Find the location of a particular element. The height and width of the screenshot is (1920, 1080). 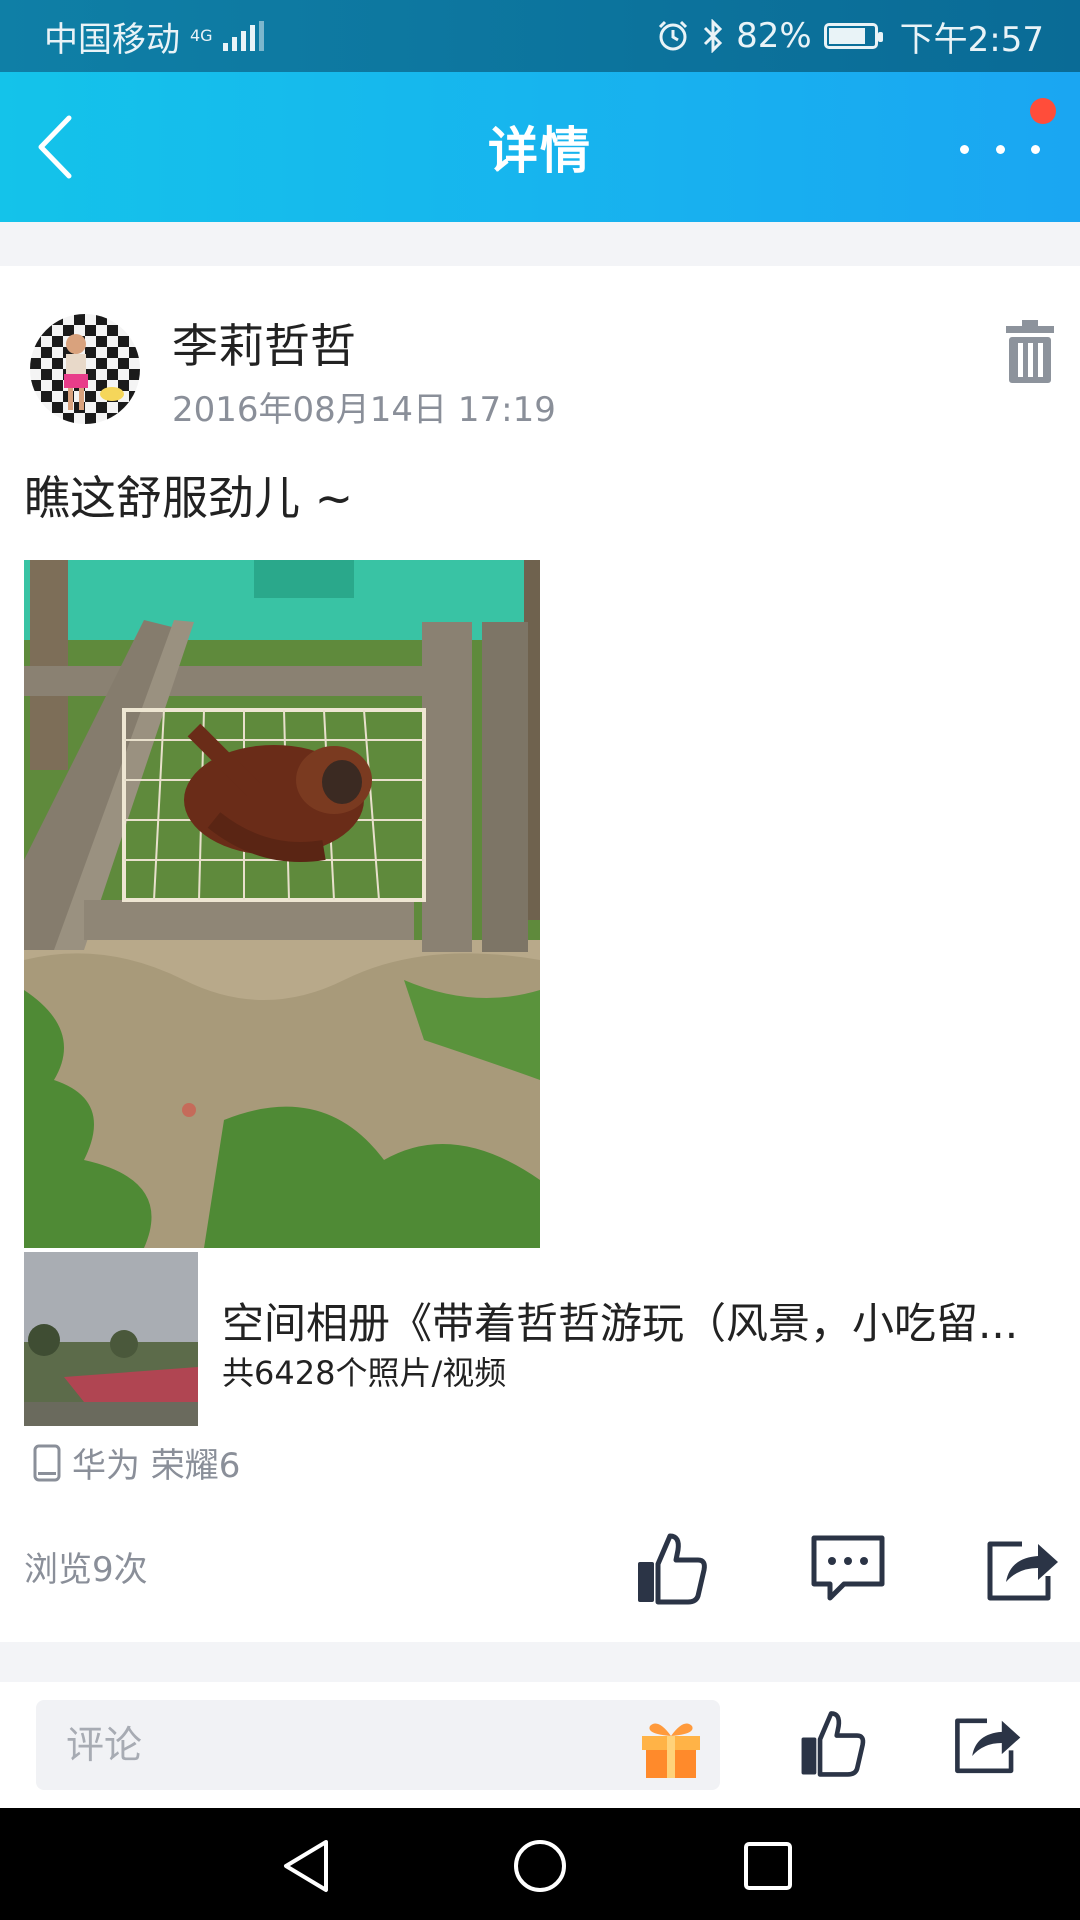

status-left: 中国移动 4G is located at coordinates (154, 36).